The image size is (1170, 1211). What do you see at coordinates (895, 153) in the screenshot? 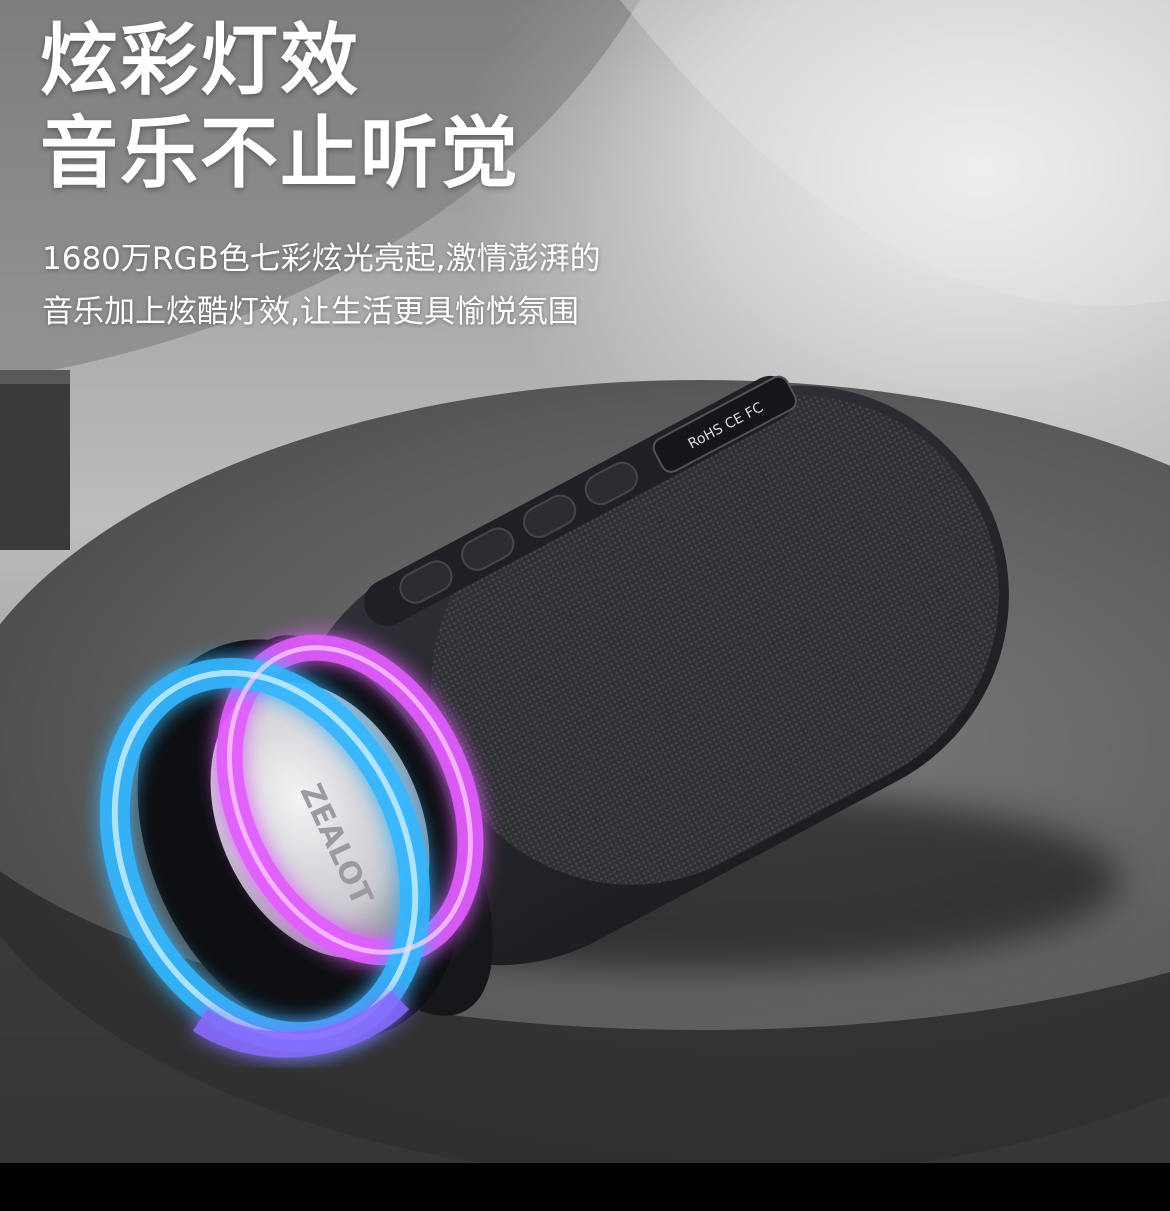
I see `wall-highlight` at bounding box center [895, 153].